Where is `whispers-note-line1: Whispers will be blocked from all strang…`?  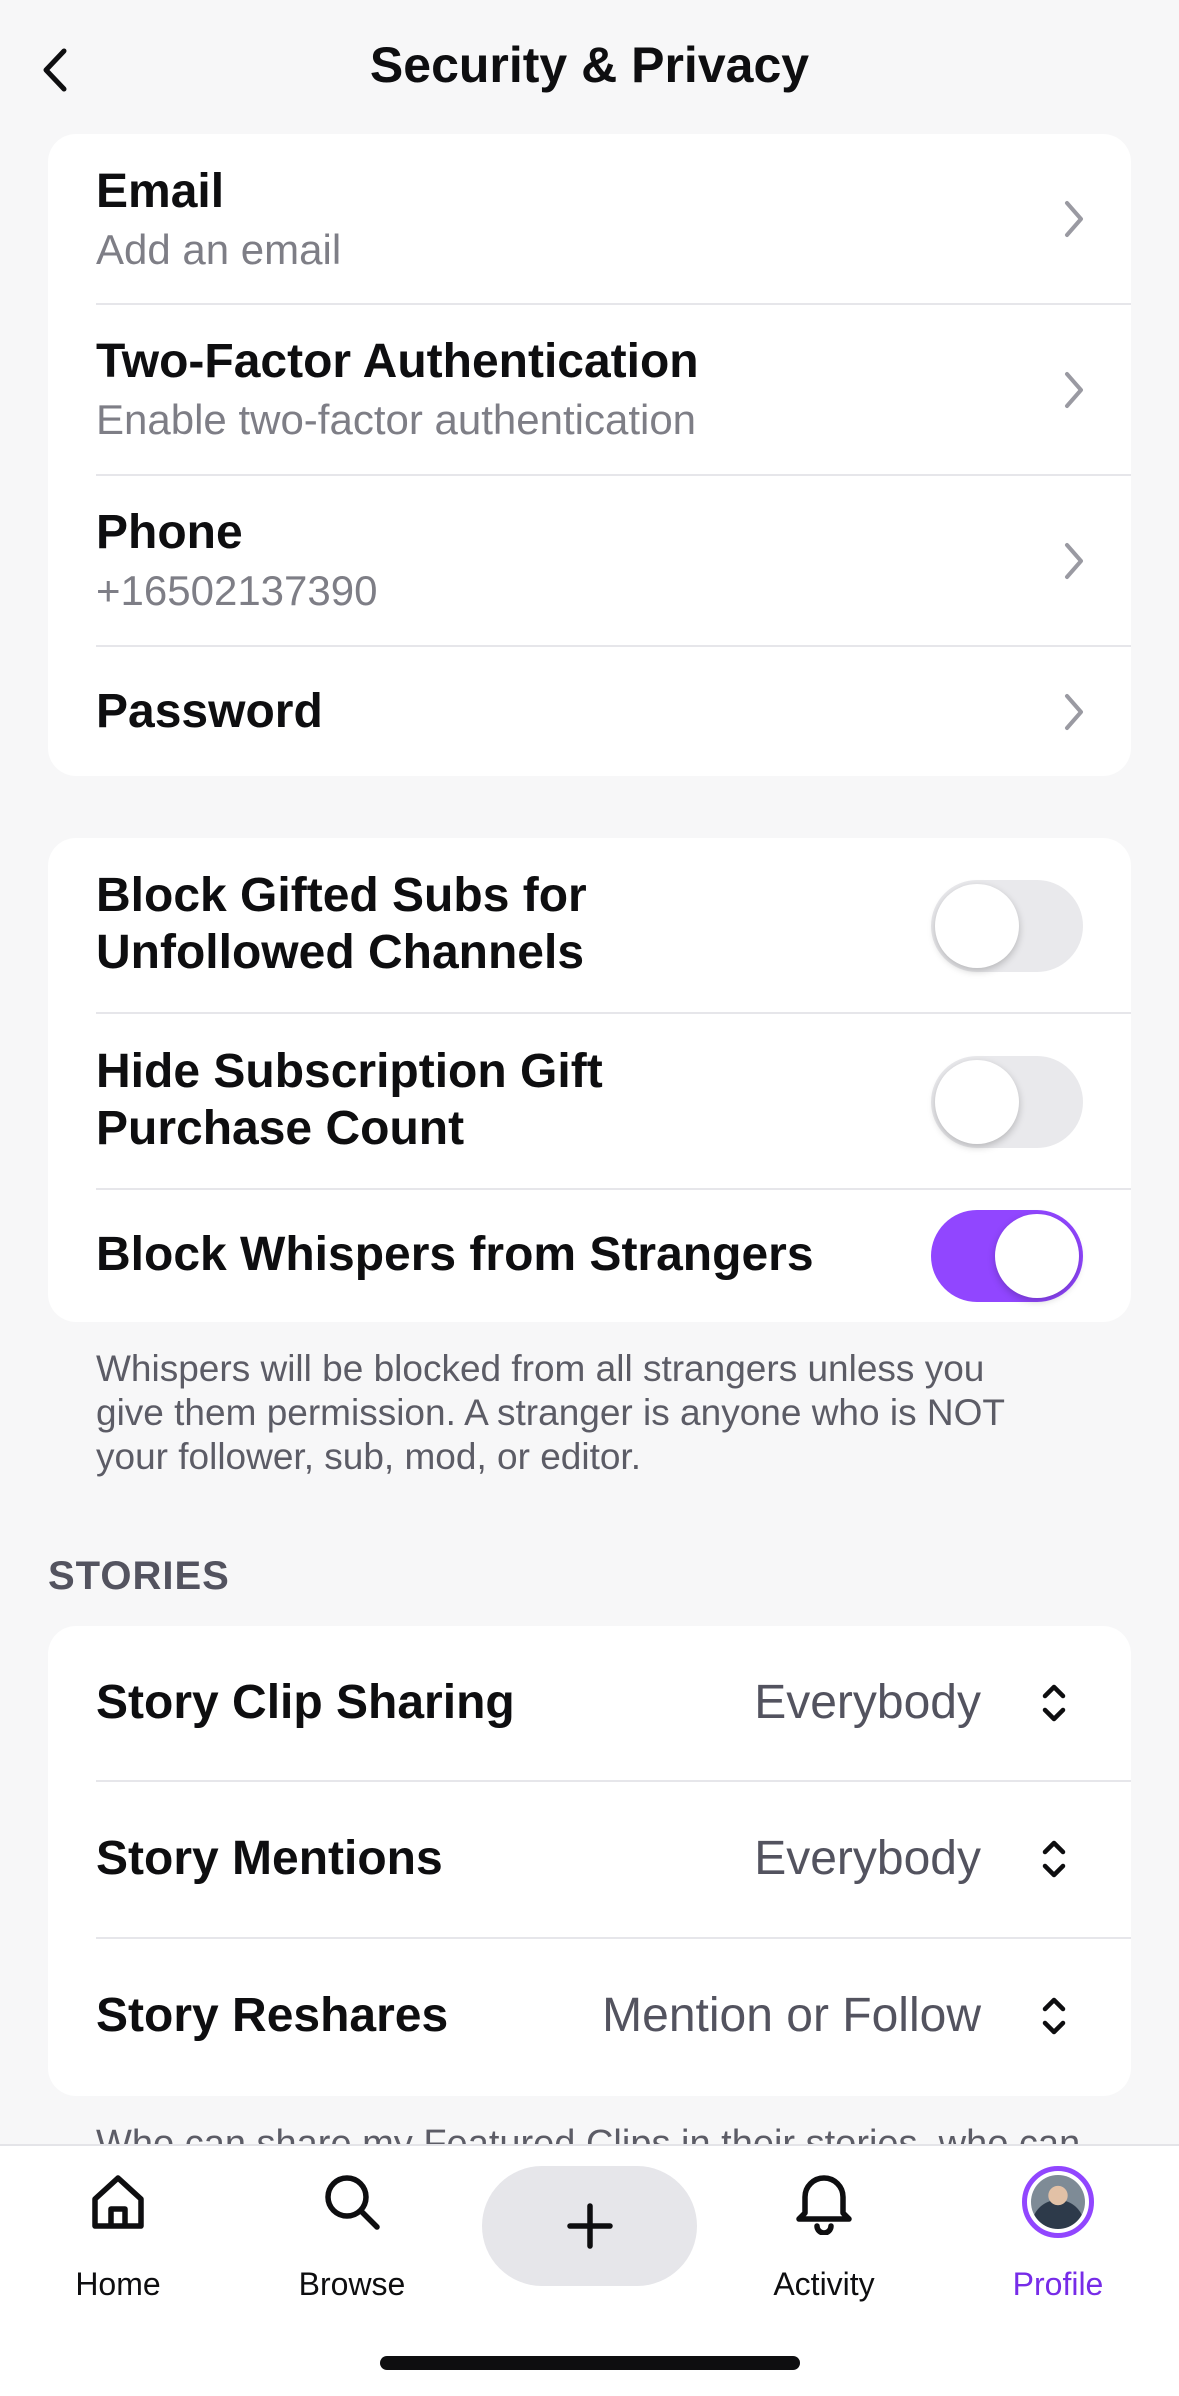
whispers-note-line1: Whispers will be blocked from all strang… is located at coordinates (540, 1368).